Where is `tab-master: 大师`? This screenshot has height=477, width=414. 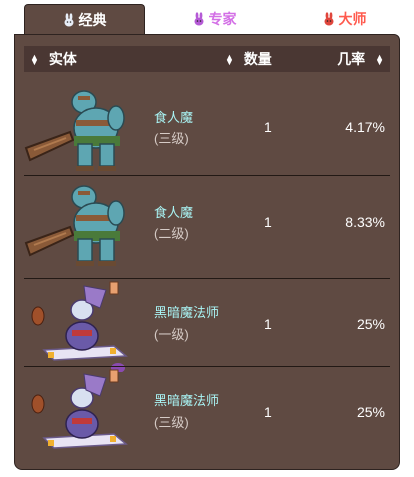
tab-master: 大师 is located at coordinates (344, 19).